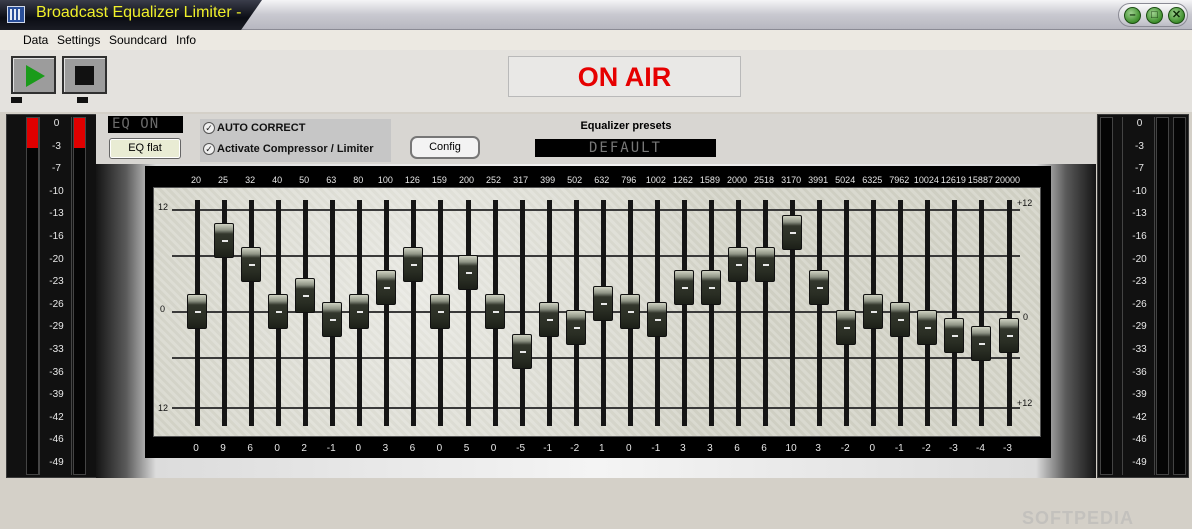 The image size is (1192, 529). I want to click on maximize-button: □, so click(1154, 15).